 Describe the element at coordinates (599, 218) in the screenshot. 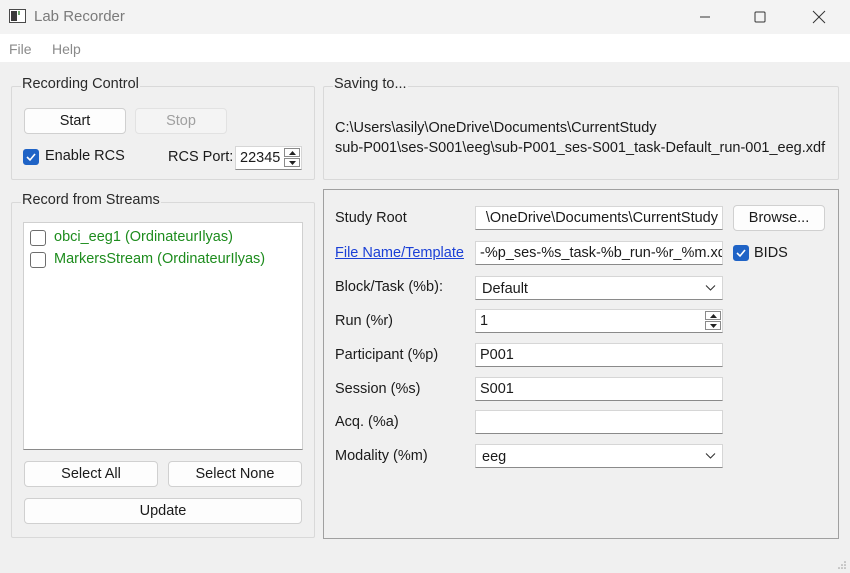

I see `study-root-input: \OneDrive\Documents\CurrentStudy` at that location.